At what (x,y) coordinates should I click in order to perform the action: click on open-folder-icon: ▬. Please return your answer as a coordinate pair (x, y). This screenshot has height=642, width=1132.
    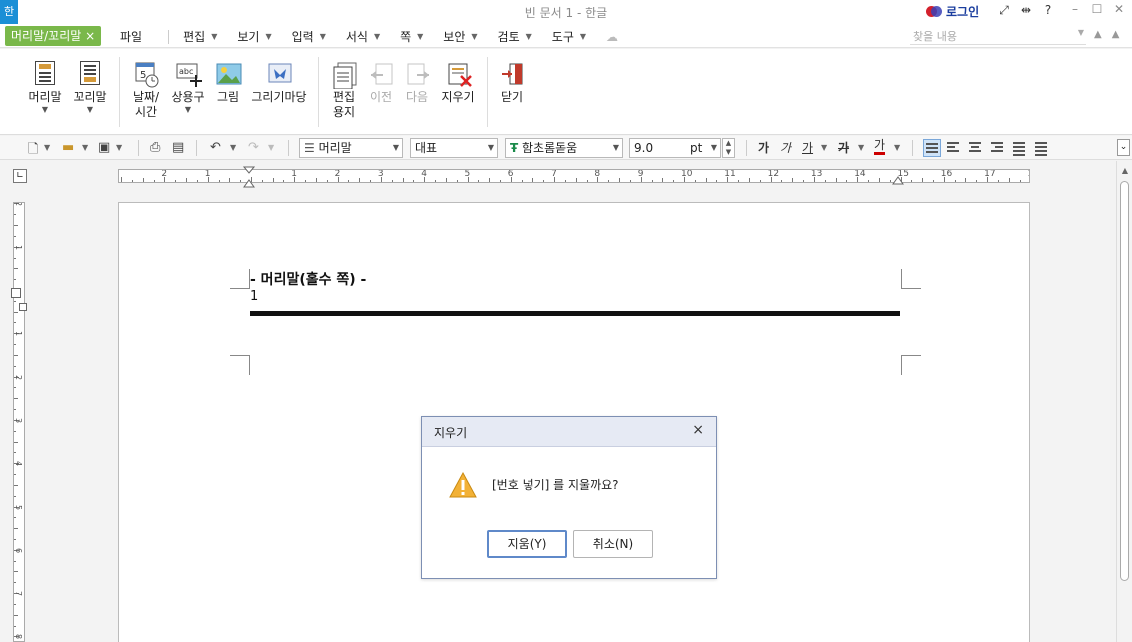
    Looking at the image, I should click on (68, 147).